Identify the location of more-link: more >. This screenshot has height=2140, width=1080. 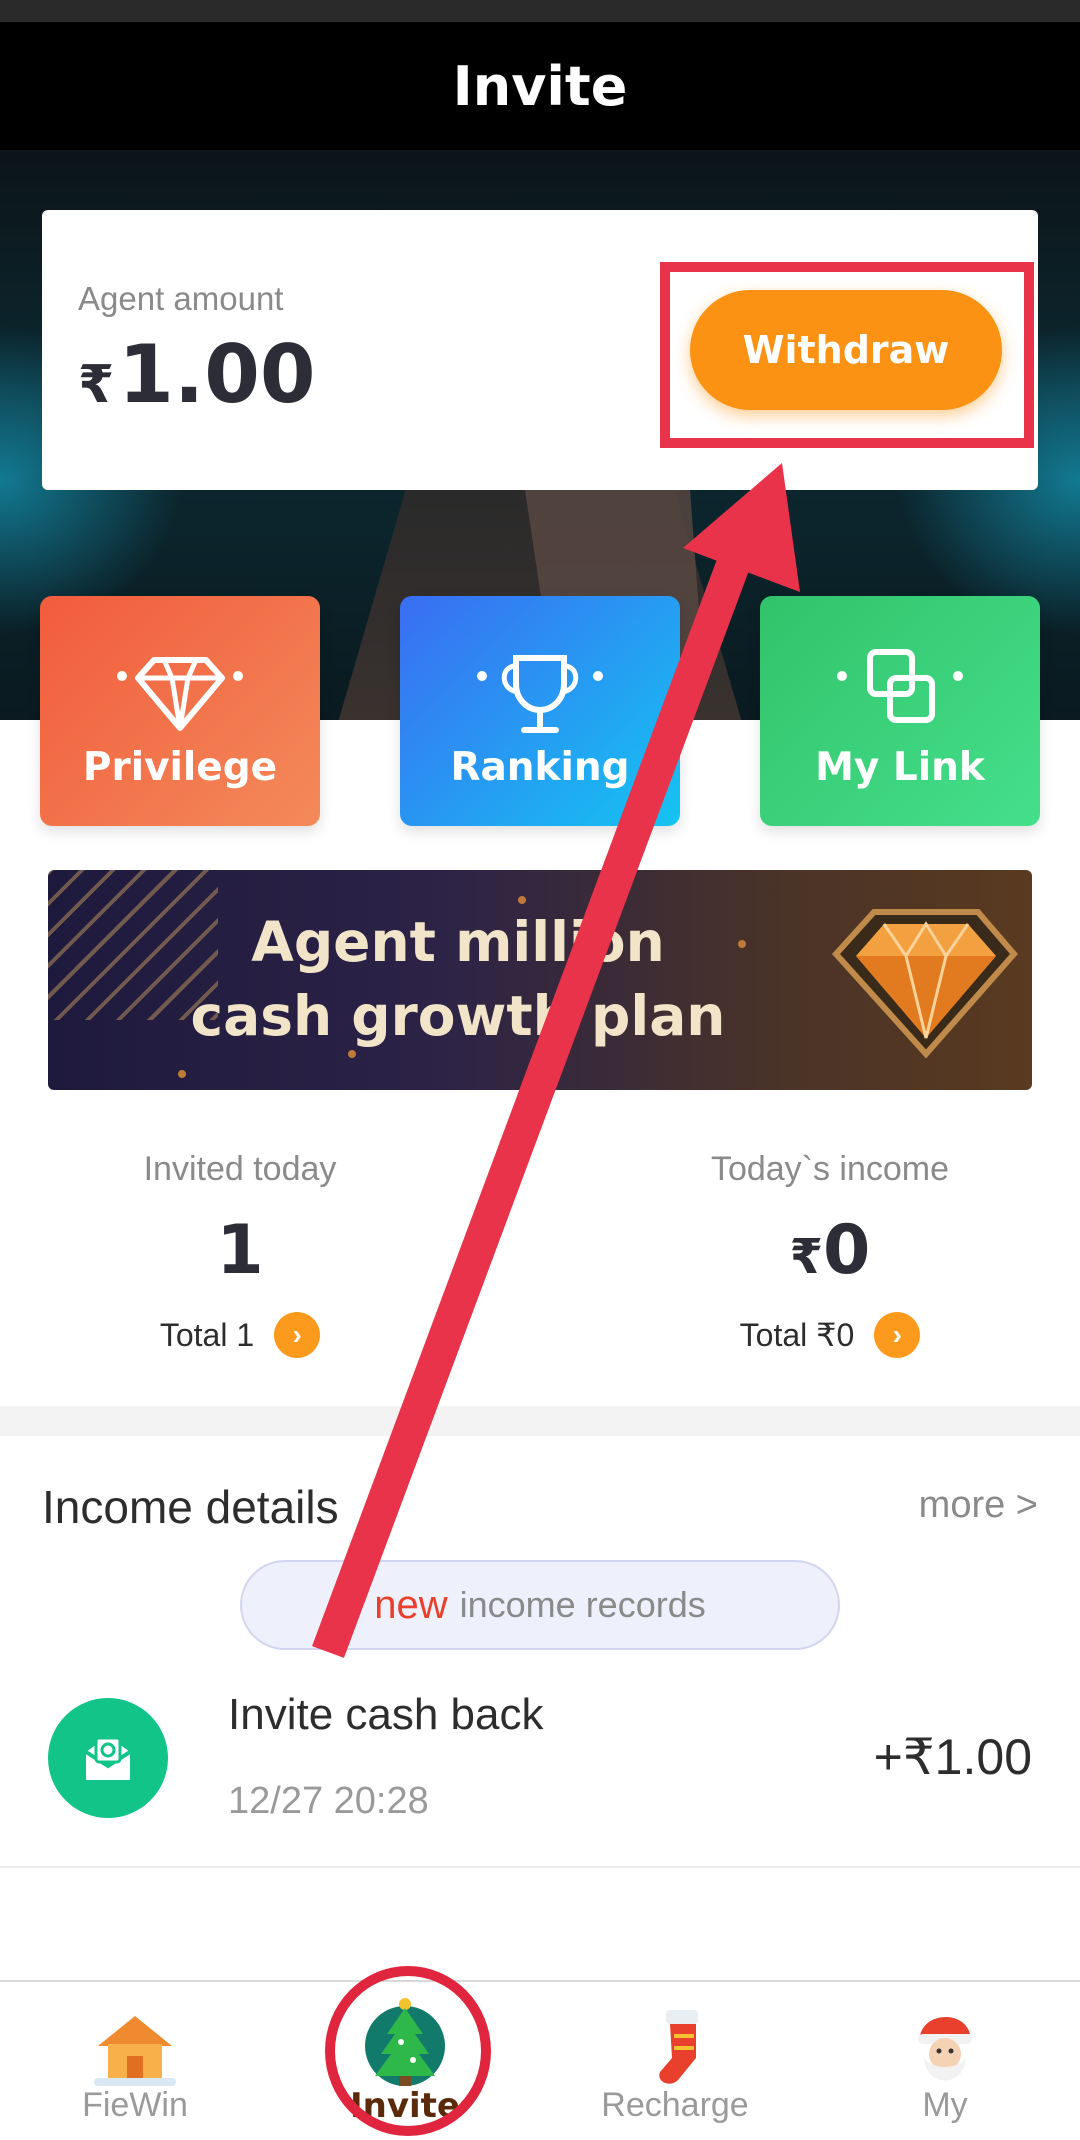
(978, 1505).